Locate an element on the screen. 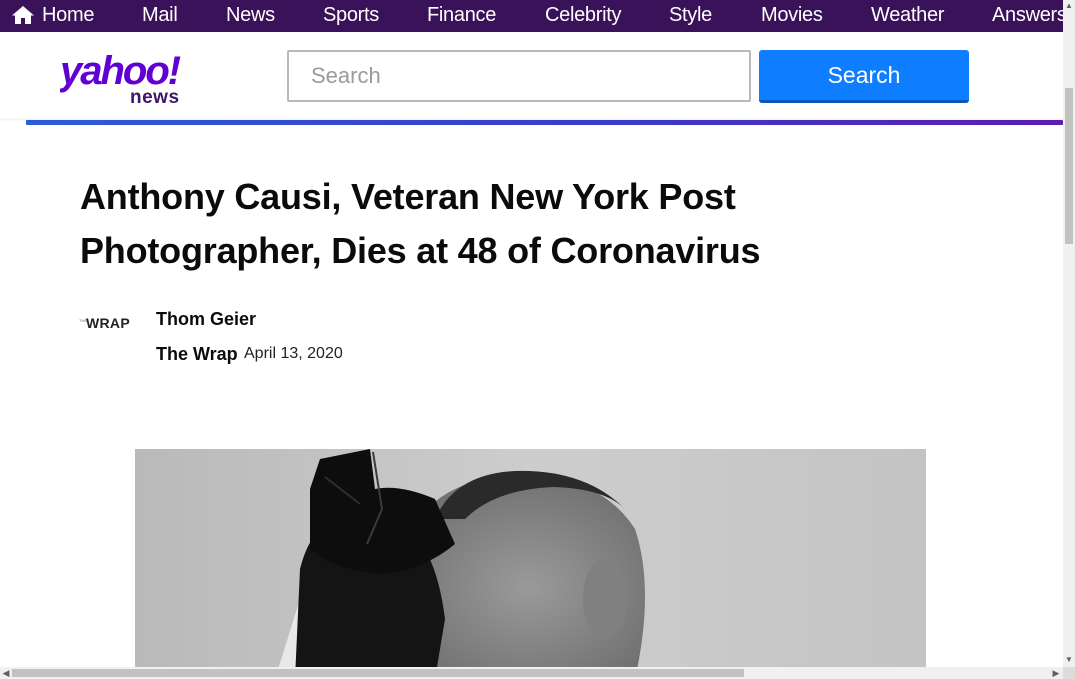  nav-item-news: News is located at coordinates (250, 16).